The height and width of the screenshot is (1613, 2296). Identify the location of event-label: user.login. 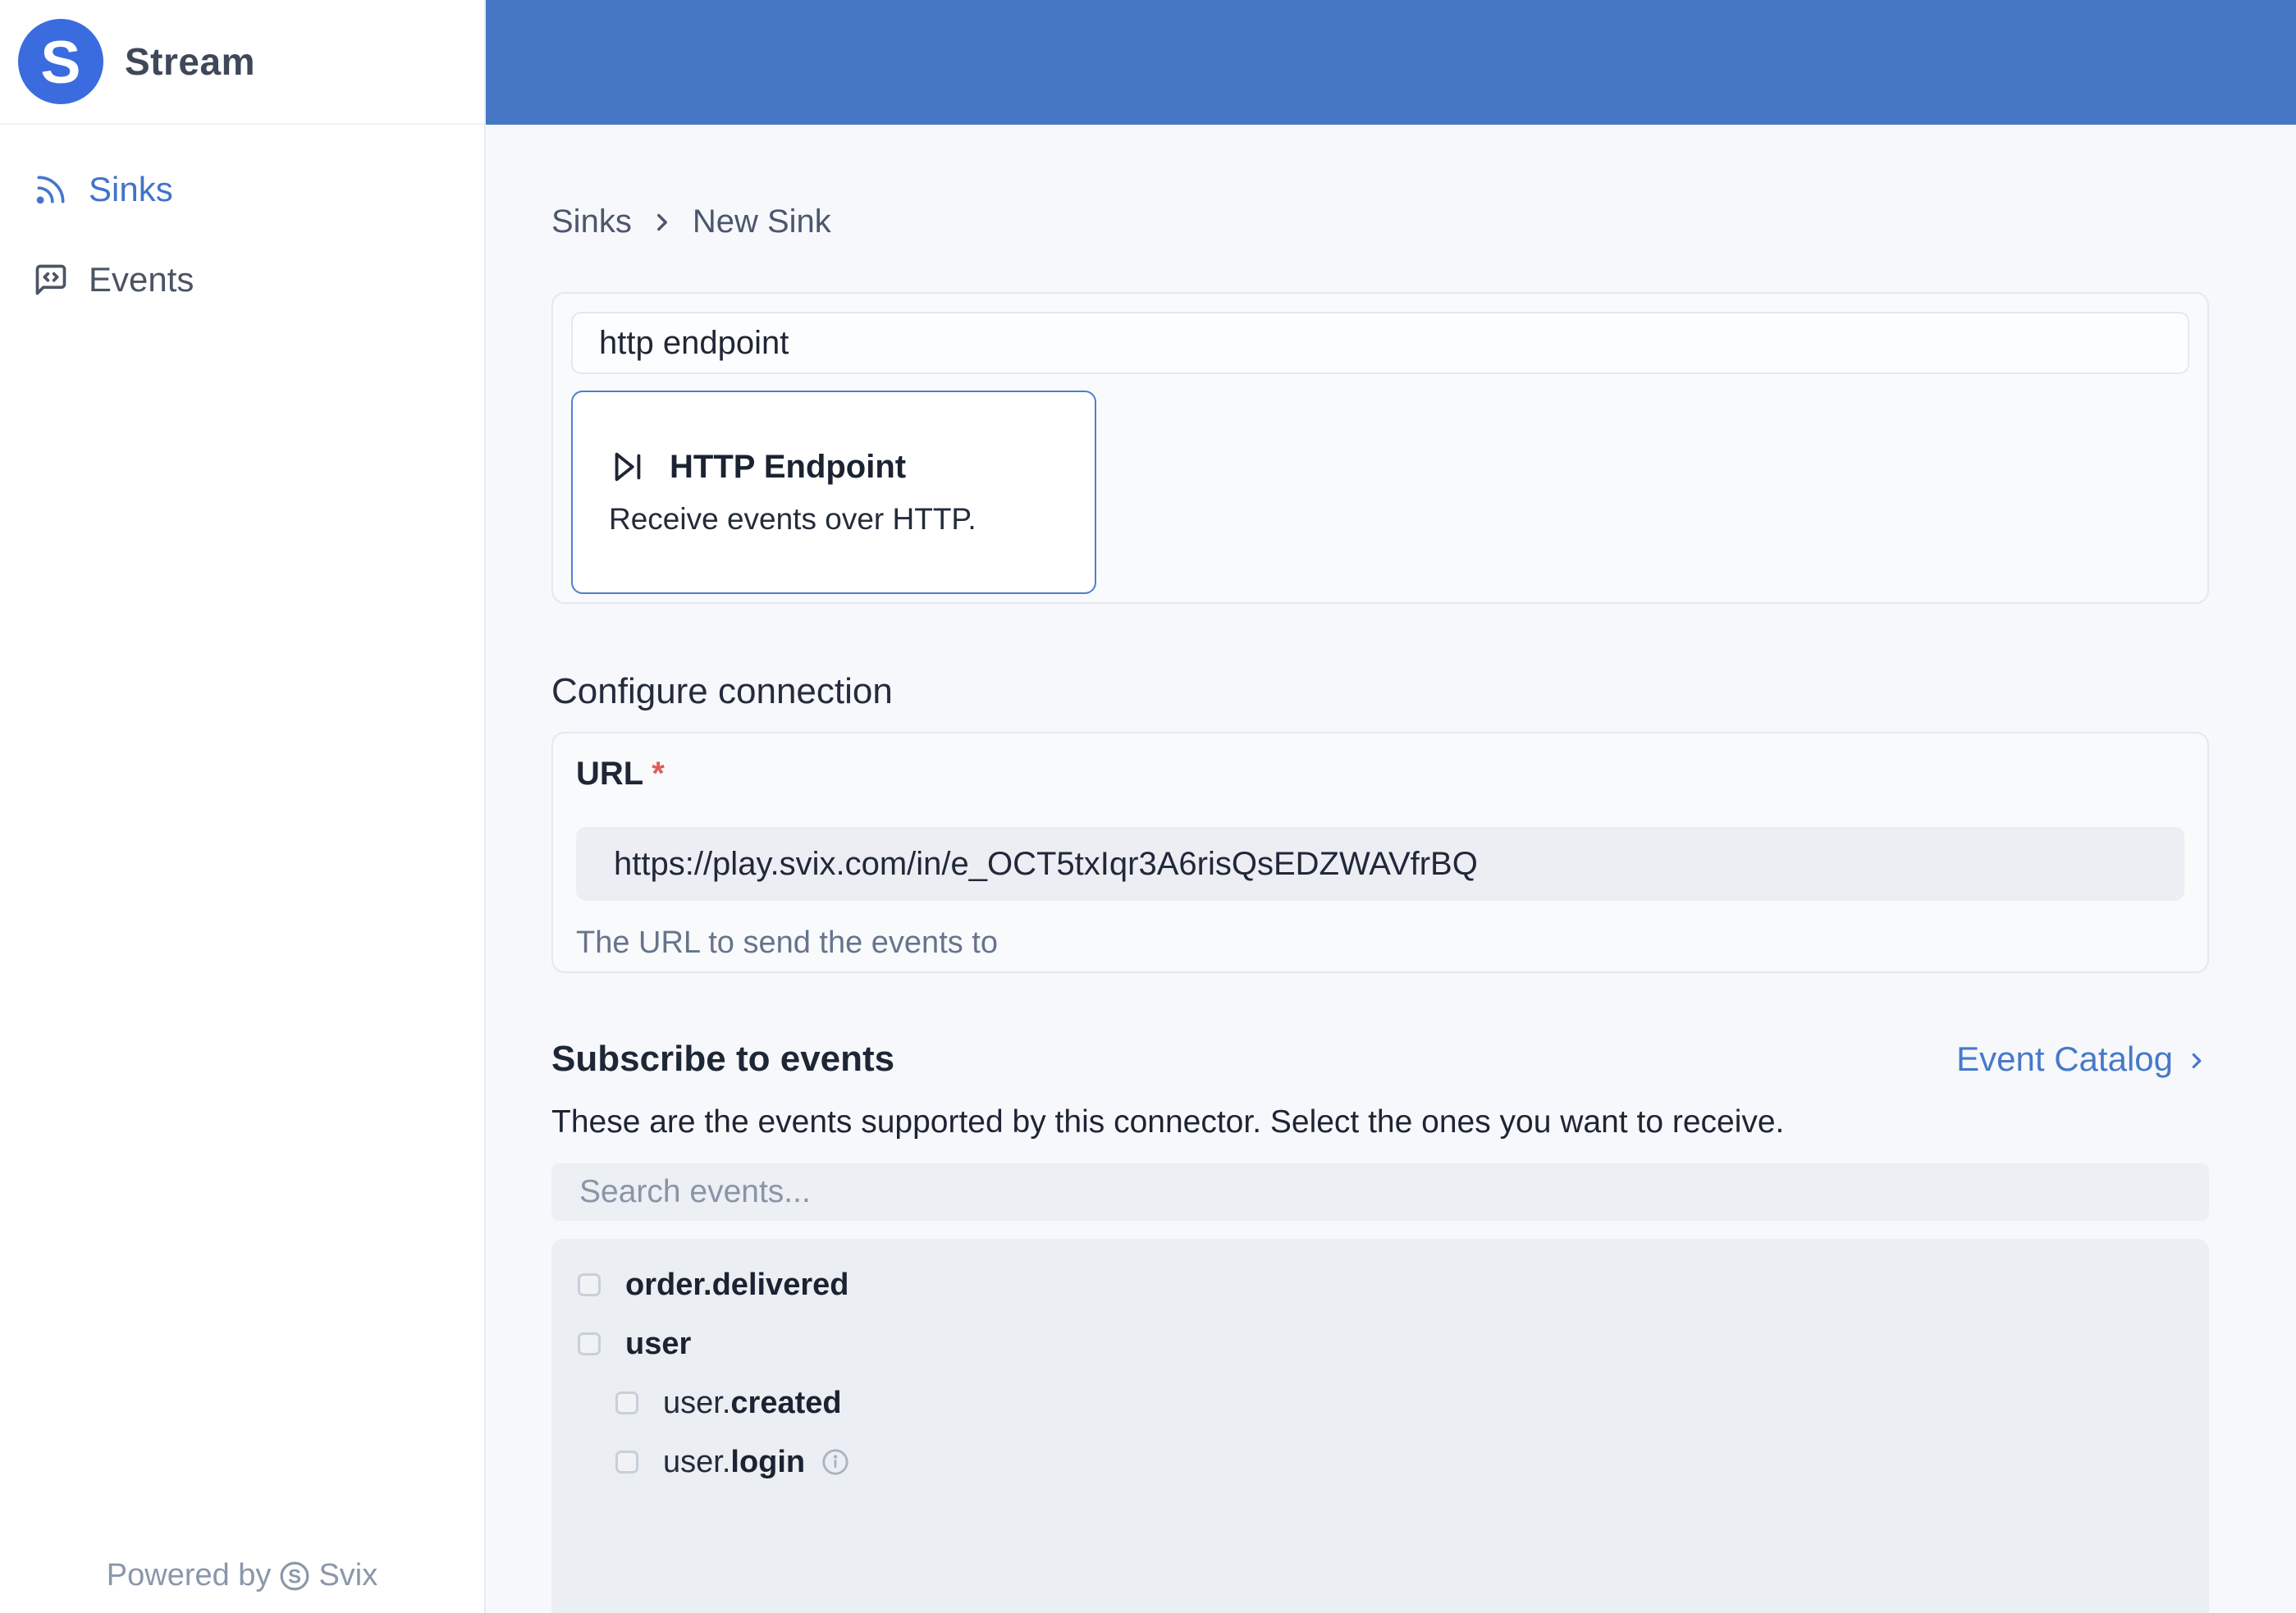
(734, 1462).